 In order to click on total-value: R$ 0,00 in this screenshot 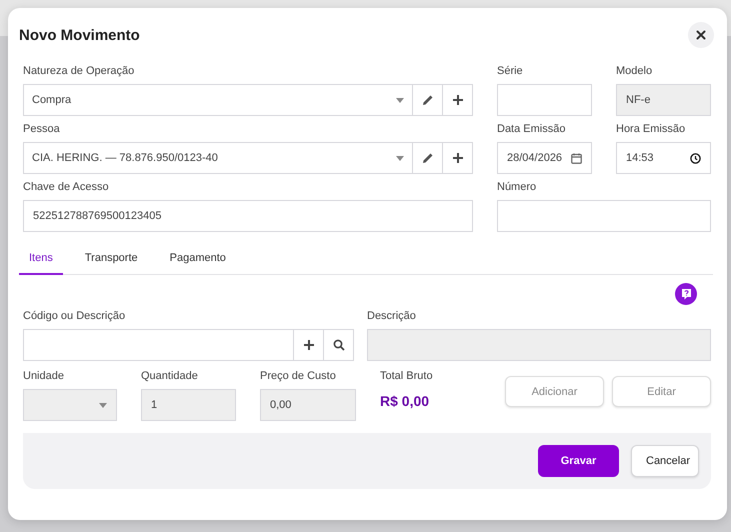, I will do `click(405, 401)`.